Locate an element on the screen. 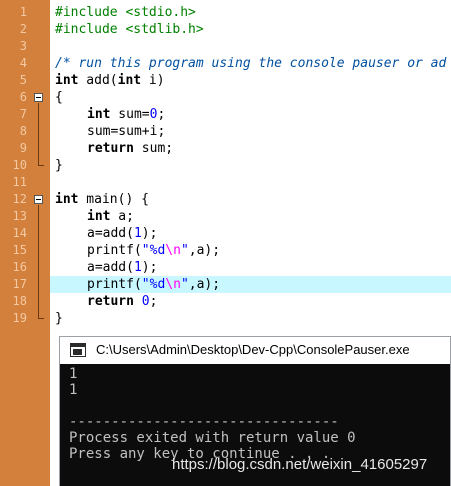  code-line: int a; is located at coordinates (110, 216).